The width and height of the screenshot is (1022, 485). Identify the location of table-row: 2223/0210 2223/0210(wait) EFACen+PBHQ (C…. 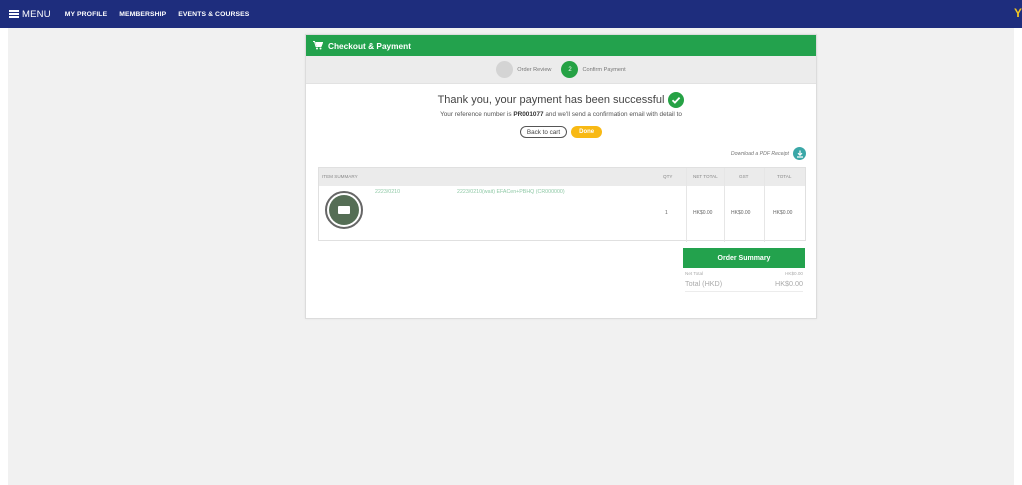
(562, 214).